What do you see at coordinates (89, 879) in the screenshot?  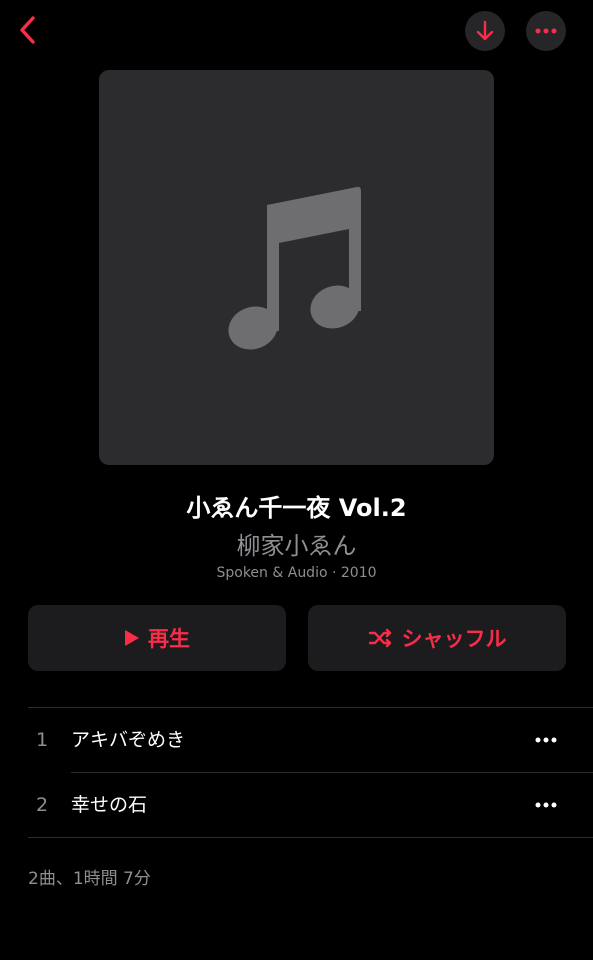 I see `album-summary: 2曲、1時間 7分` at bounding box center [89, 879].